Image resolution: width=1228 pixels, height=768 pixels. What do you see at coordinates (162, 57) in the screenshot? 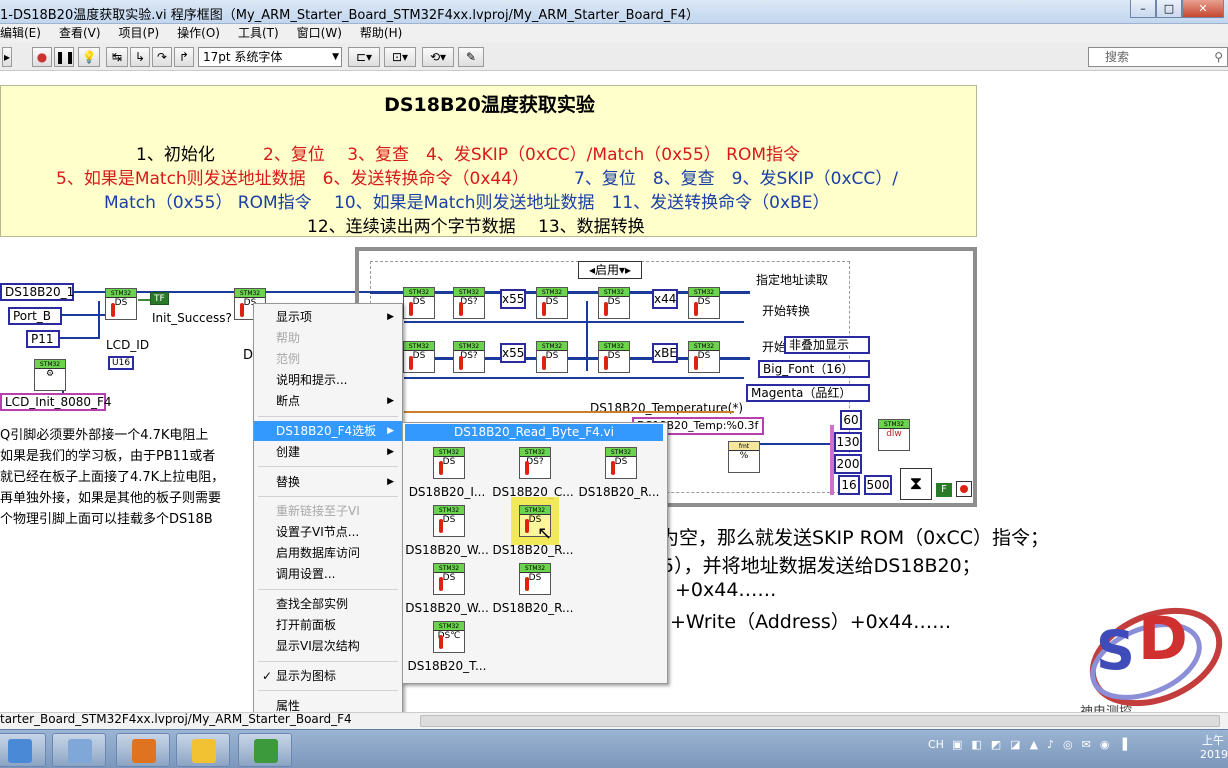
I see `step-over-icon: ↷` at bounding box center [162, 57].